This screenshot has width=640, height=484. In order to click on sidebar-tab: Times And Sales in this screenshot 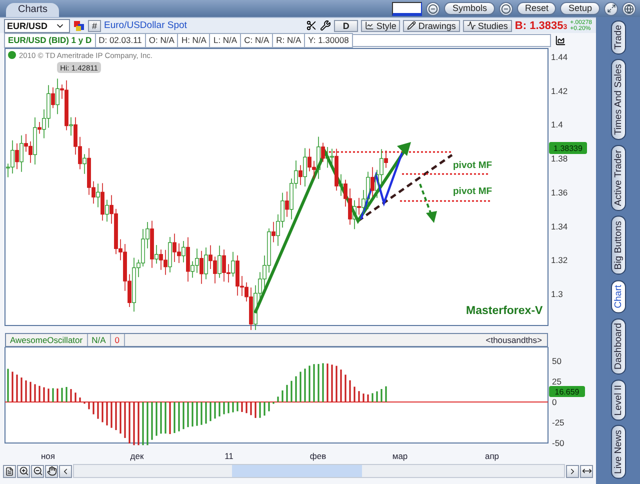, I will do `click(618, 99)`.